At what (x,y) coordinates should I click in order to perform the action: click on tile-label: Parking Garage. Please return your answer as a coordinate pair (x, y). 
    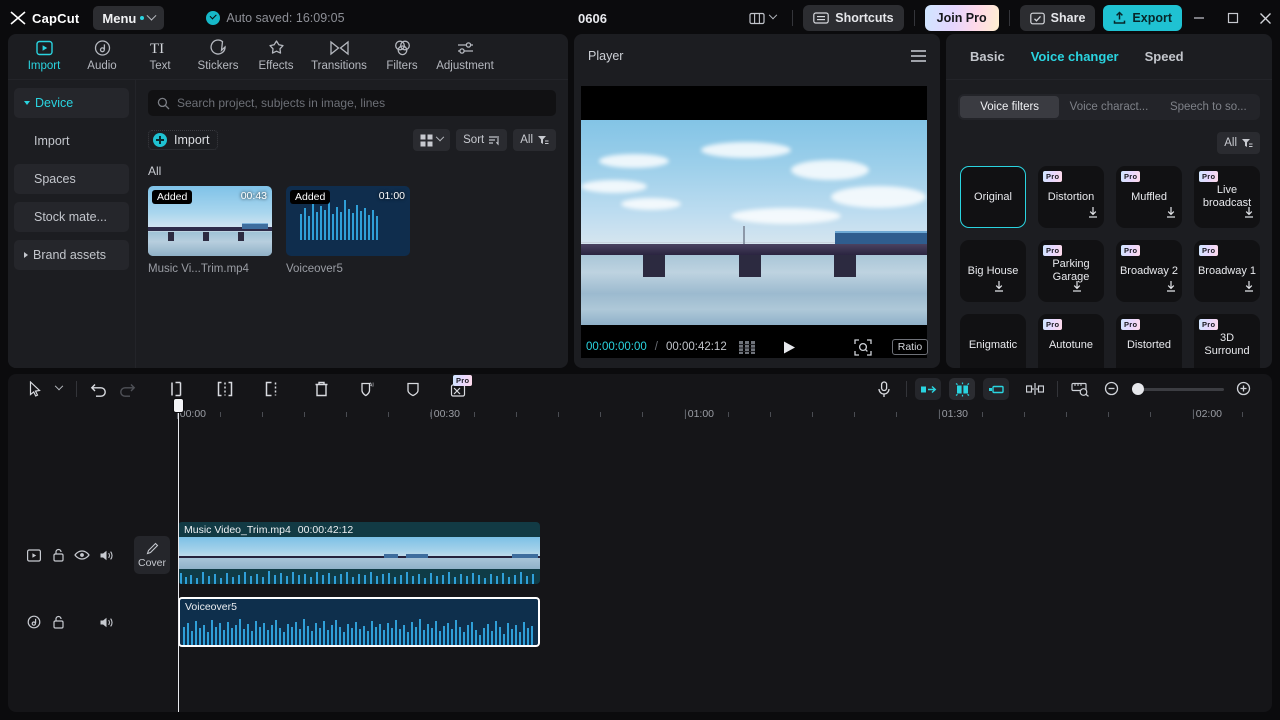
    Looking at the image, I should click on (1071, 270).